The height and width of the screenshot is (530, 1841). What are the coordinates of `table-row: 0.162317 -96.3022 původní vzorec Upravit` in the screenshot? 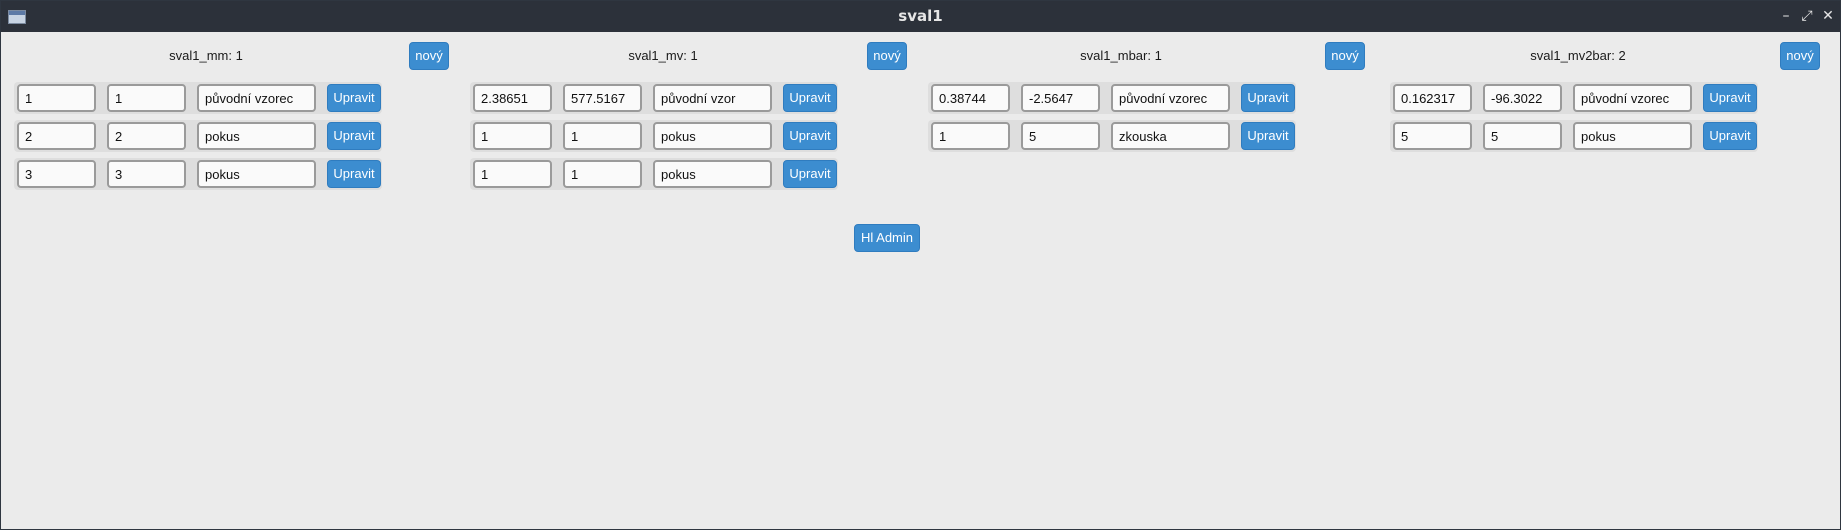 It's located at (1574, 98).